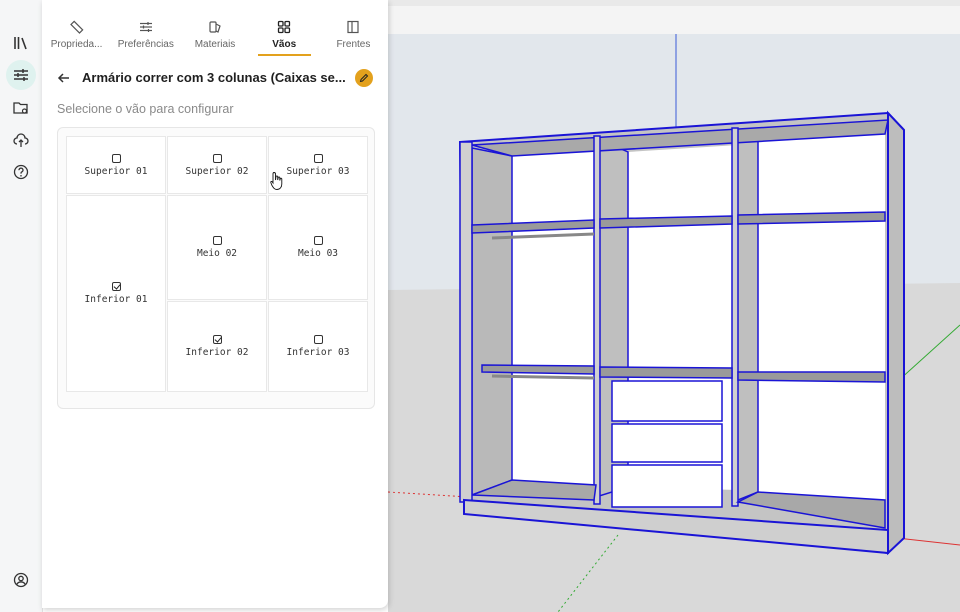 The width and height of the screenshot is (960, 612). Describe the element at coordinates (318, 171) in the screenshot. I see `gap-label: Superior 03` at that location.